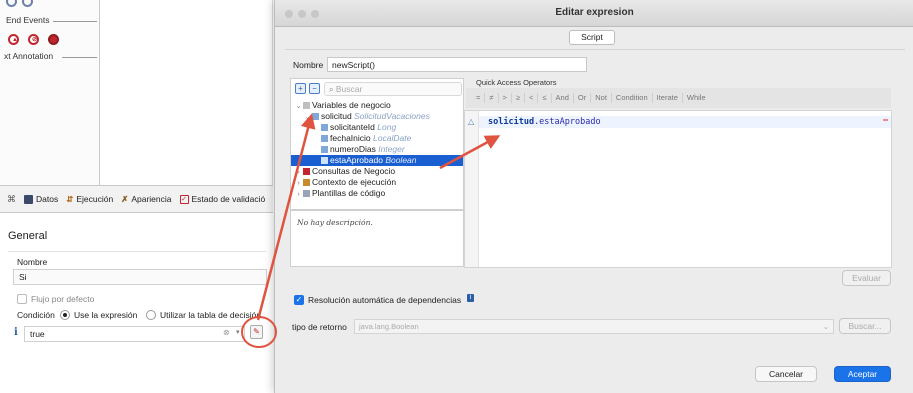  I want to click on edit-expression-button: ✎, so click(256, 332).